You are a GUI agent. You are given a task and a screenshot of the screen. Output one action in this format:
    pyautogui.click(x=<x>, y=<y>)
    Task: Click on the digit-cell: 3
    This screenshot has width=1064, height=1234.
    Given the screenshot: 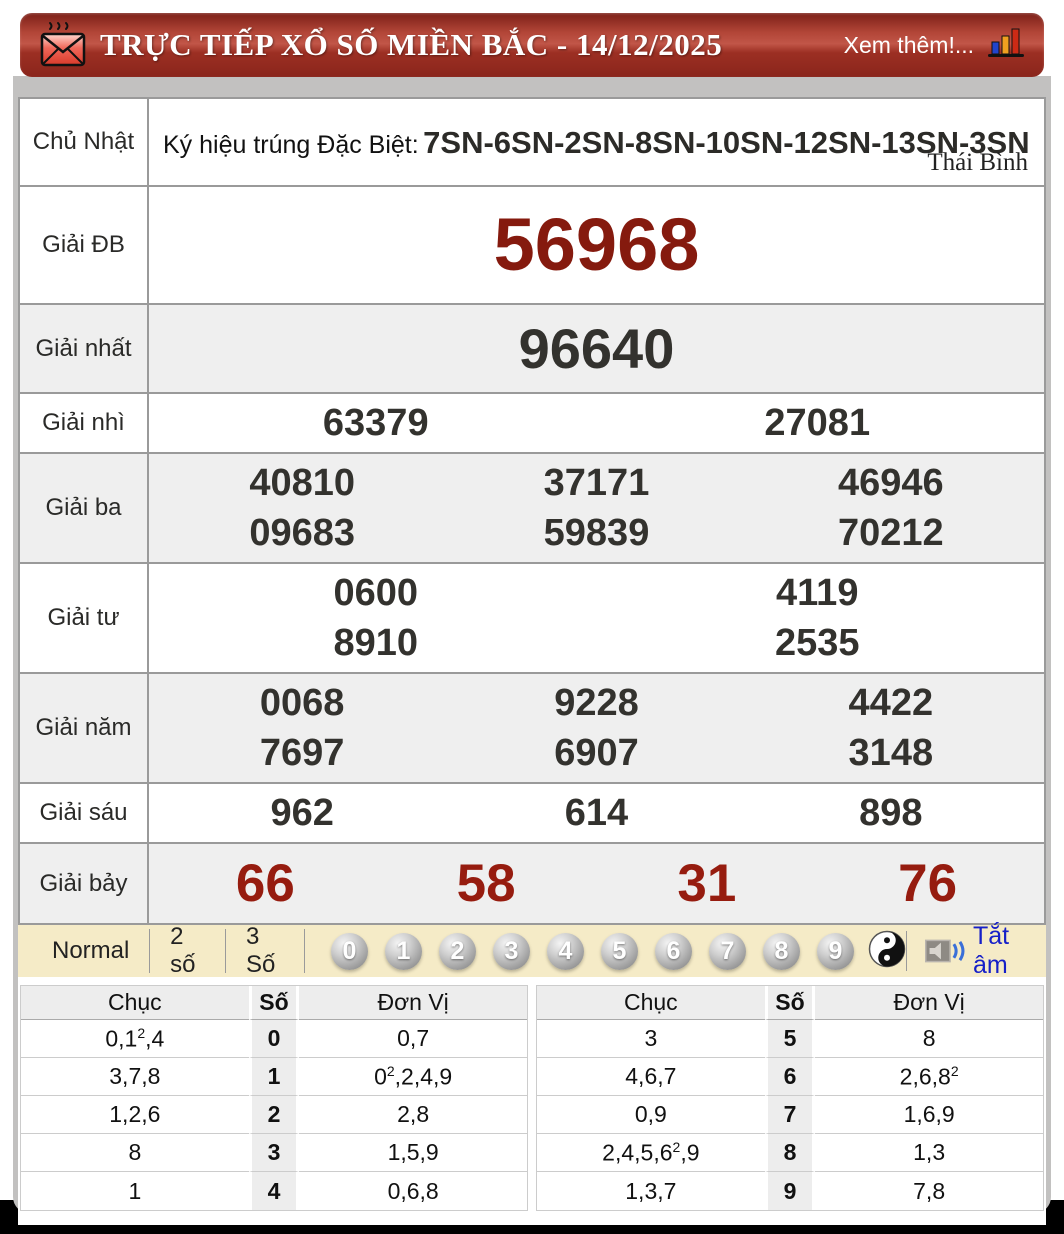 What is the action you would take?
    pyautogui.click(x=274, y=1153)
    